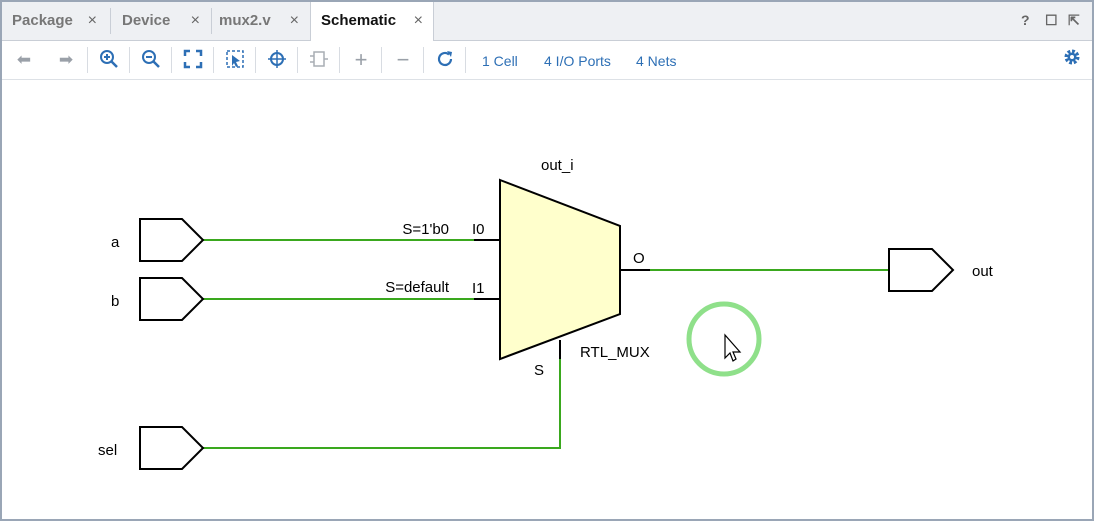 This screenshot has height=521, width=1094. I want to click on tab-package: Package ×, so click(54, 21).